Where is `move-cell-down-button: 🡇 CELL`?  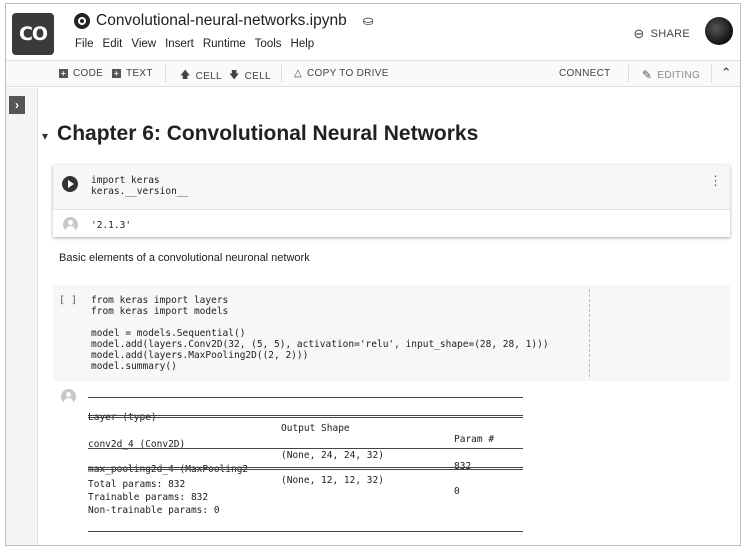
move-cell-down-button: 🡇 CELL is located at coordinates (250, 76).